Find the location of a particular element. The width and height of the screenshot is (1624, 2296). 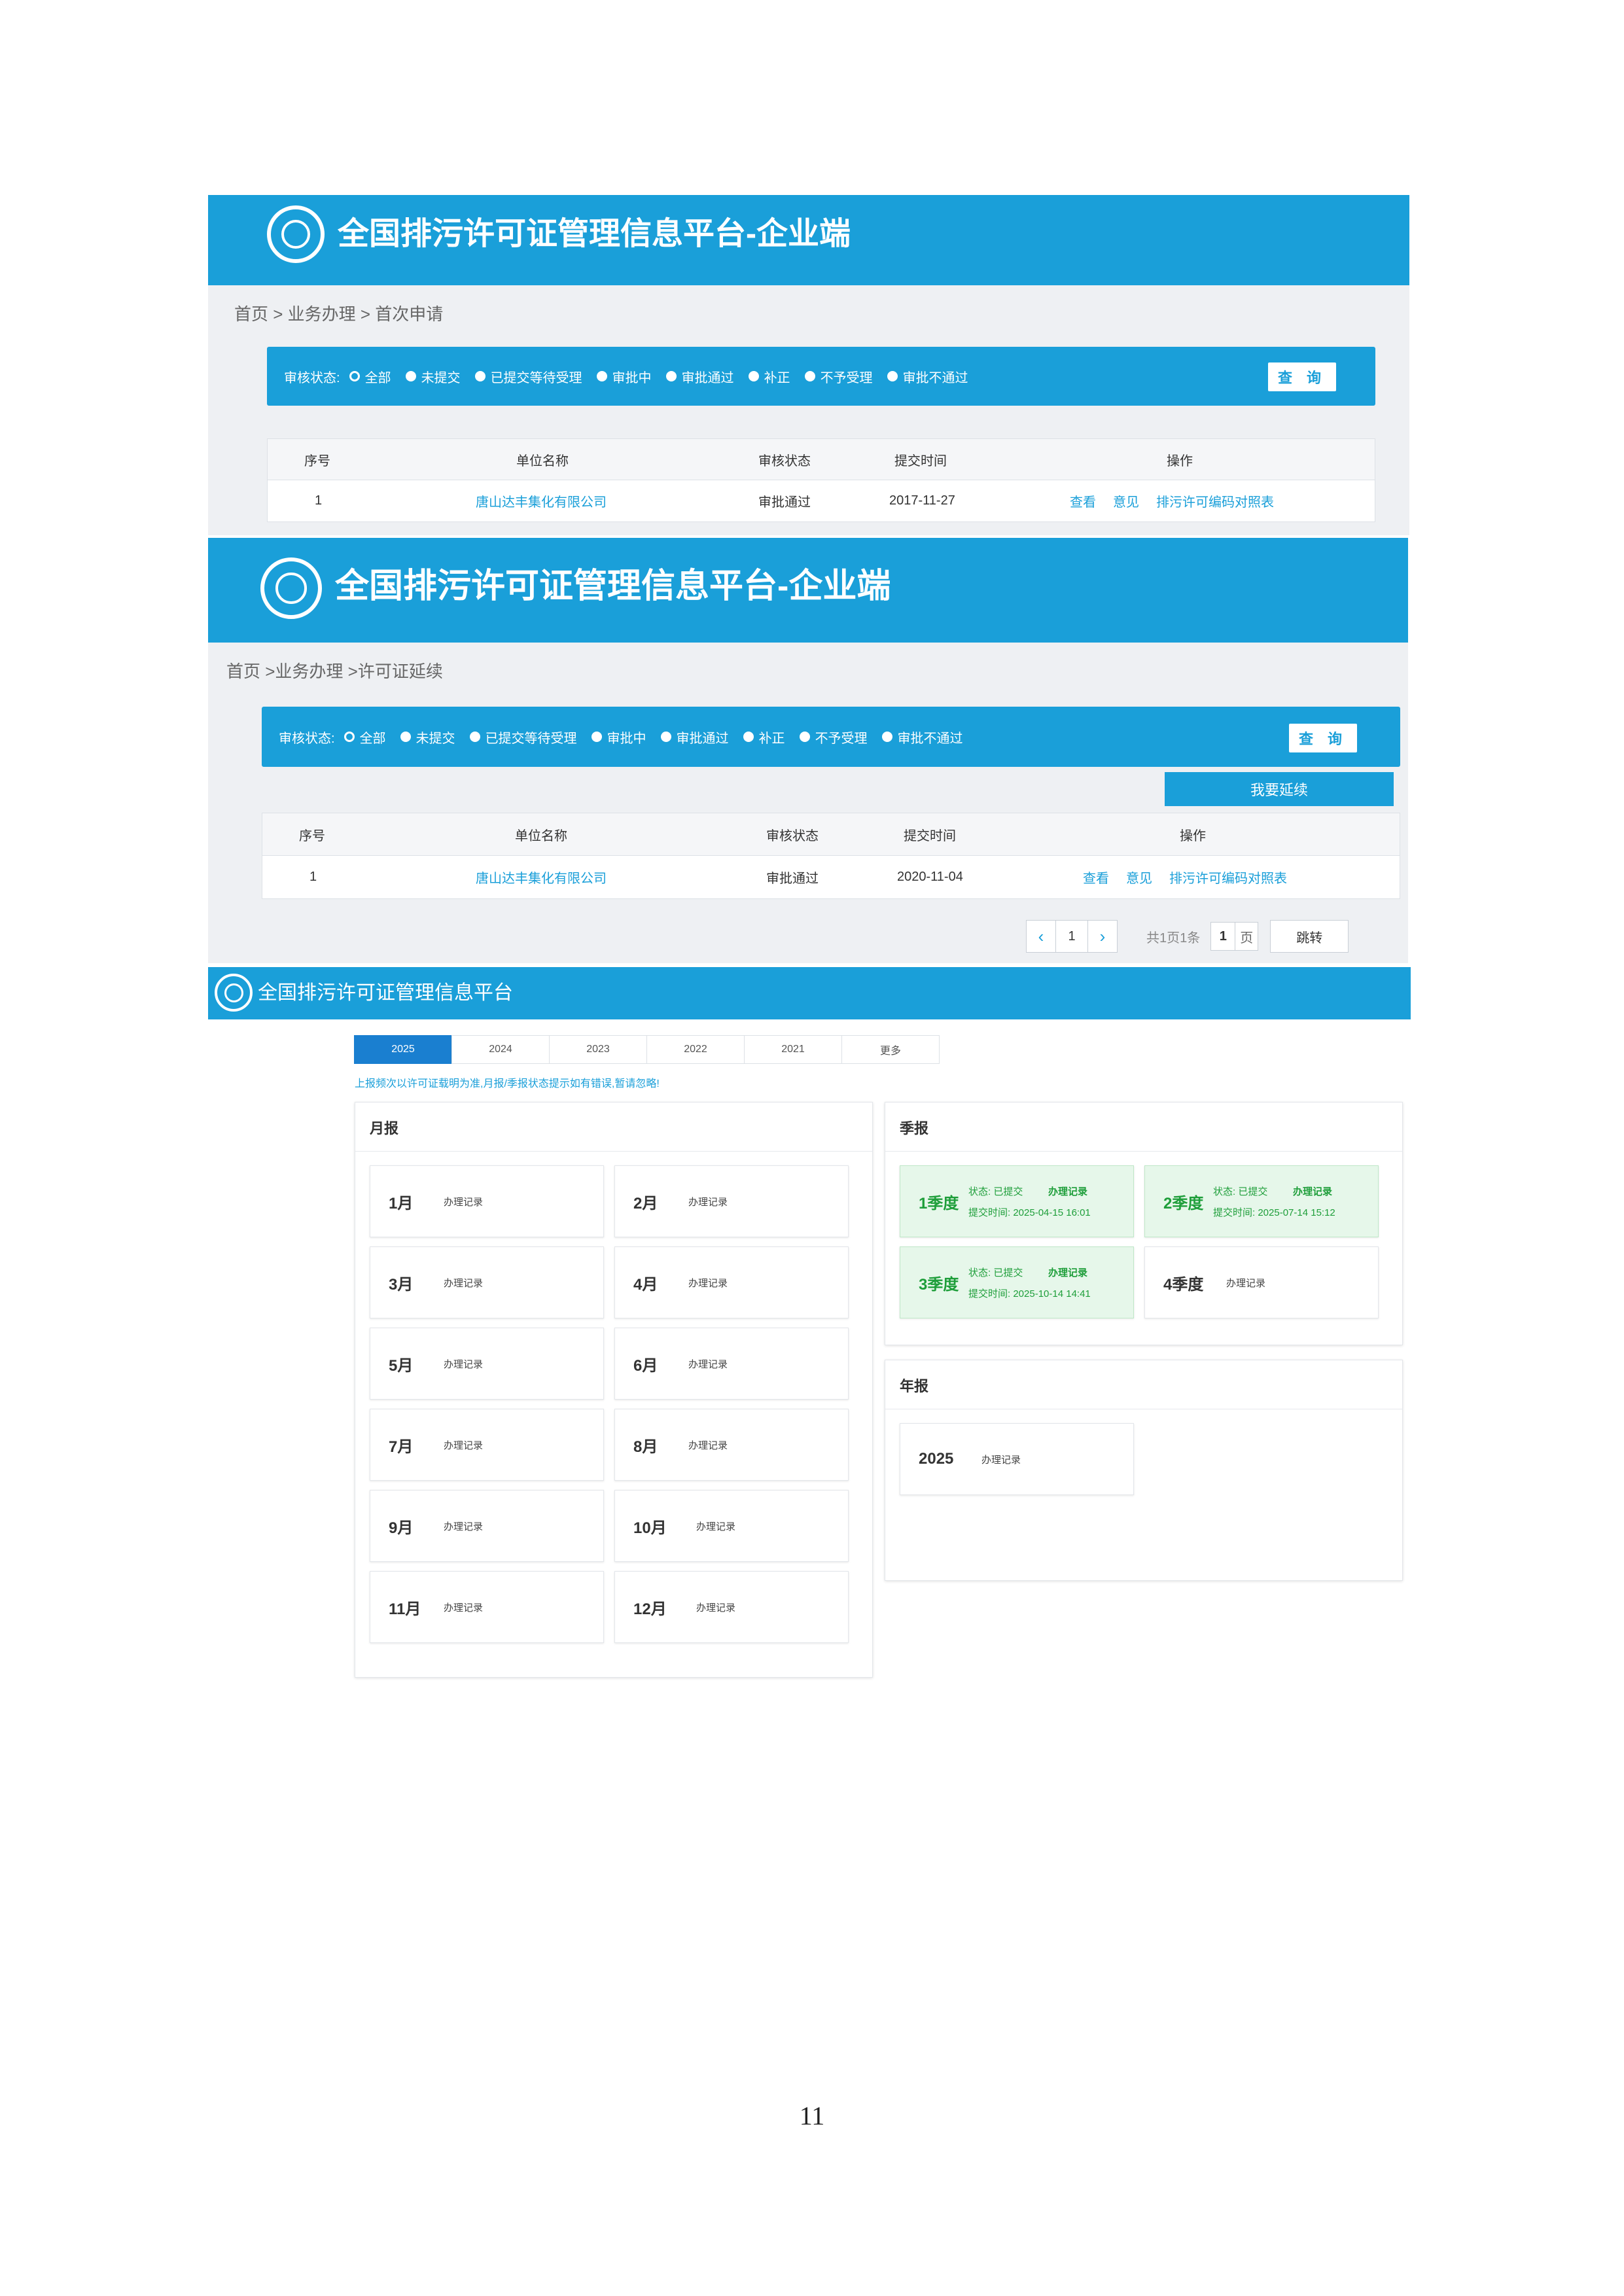

month-card: 3月 办理记录 is located at coordinates (487, 1282).